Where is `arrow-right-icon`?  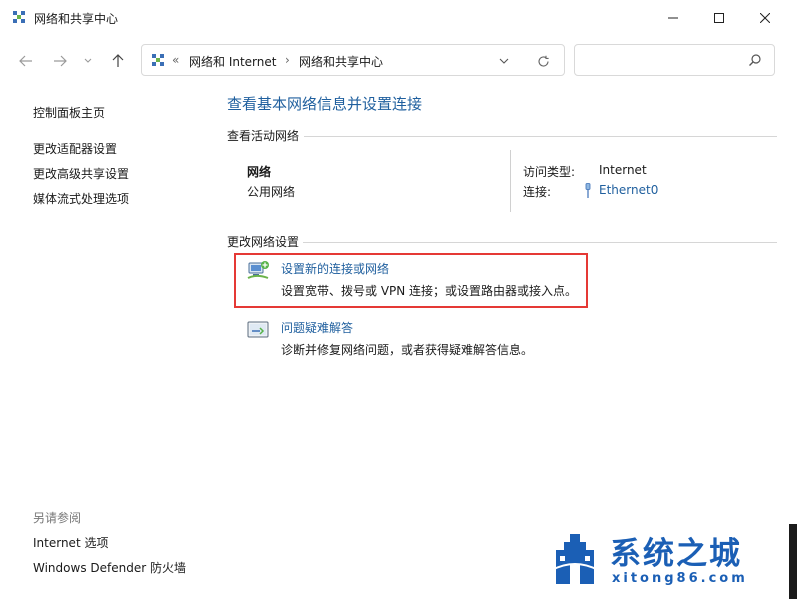
arrow-right-icon is located at coordinates (60, 61).